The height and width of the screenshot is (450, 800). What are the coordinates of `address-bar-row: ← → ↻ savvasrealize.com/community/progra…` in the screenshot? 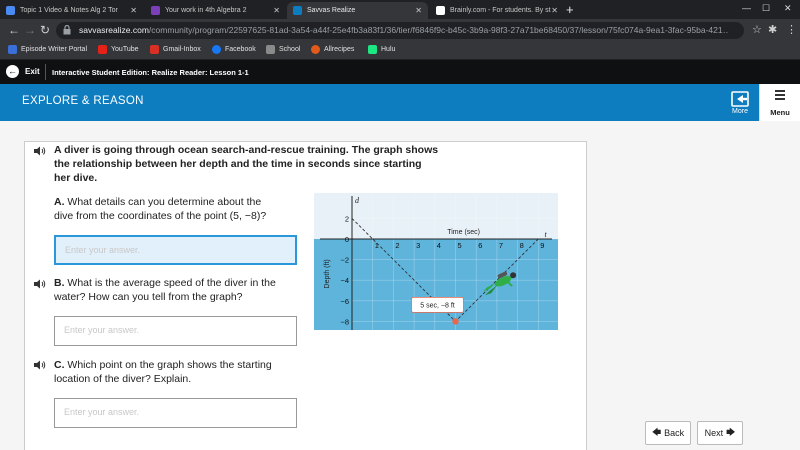 It's located at (400, 30).